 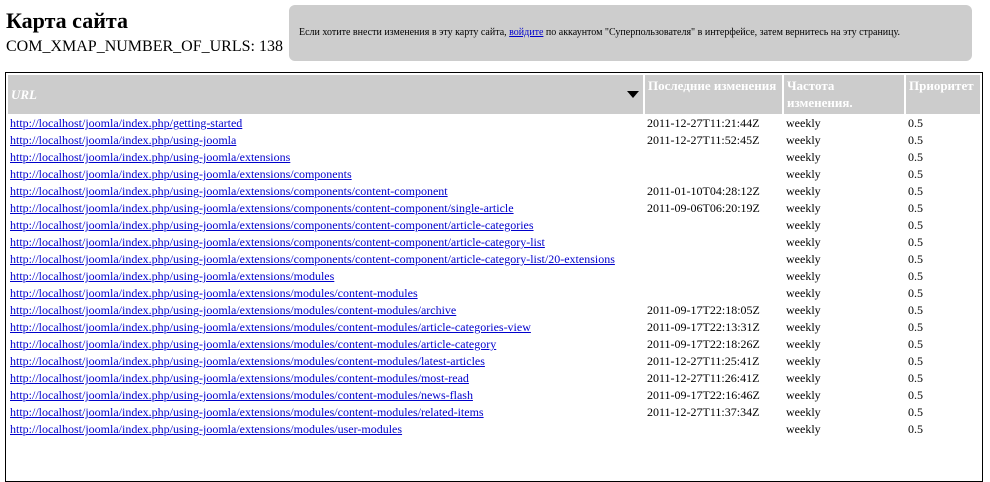 I want to click on column-header-url: URL, so click(x=325, y=94).